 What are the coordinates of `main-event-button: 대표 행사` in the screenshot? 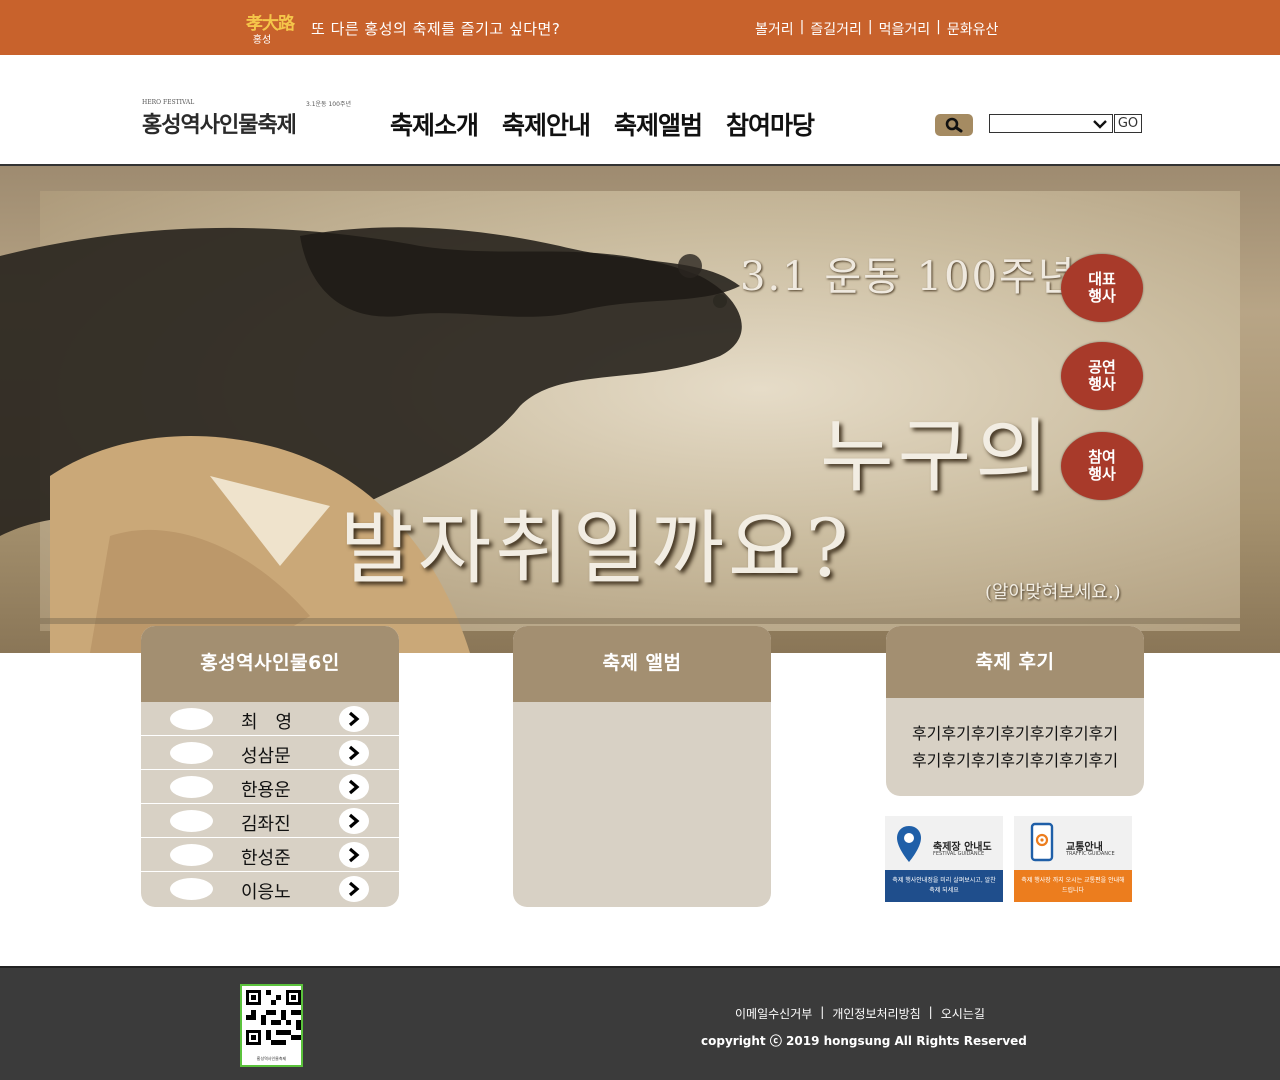 It's located at (1102, 288).